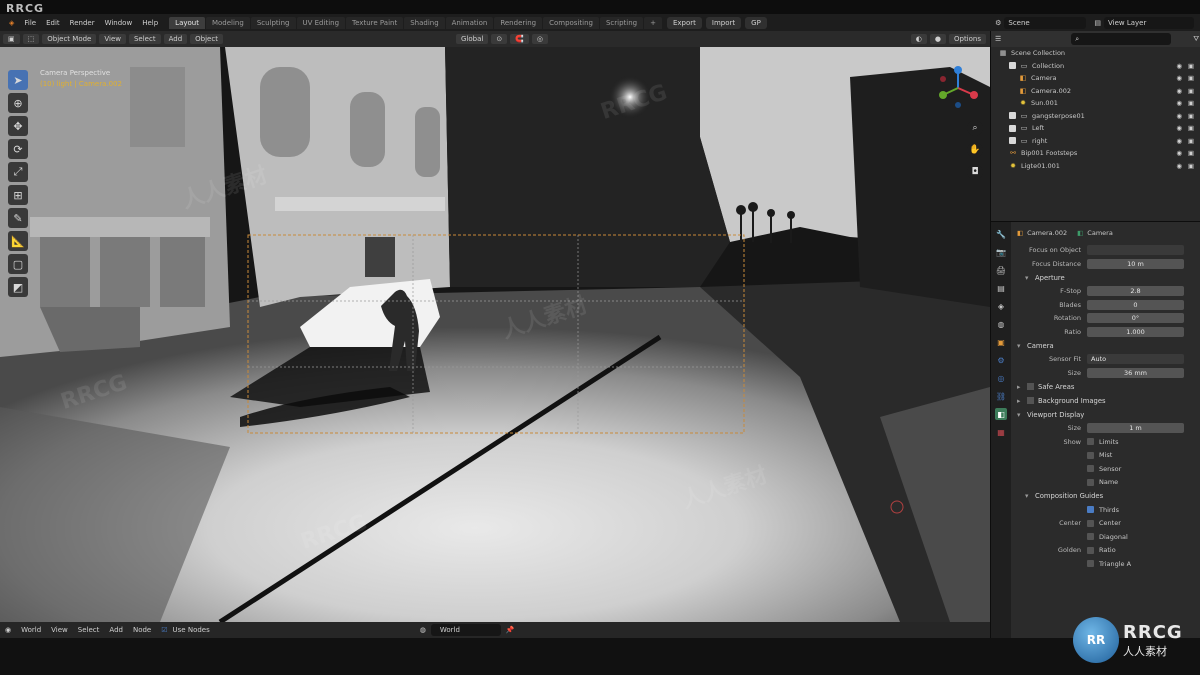 The width and height of the screenshot is (1200, 675). Describe the element at coordinates (1196, 39) in the screenshot. I see `filter-icon: ⛛` at that location.